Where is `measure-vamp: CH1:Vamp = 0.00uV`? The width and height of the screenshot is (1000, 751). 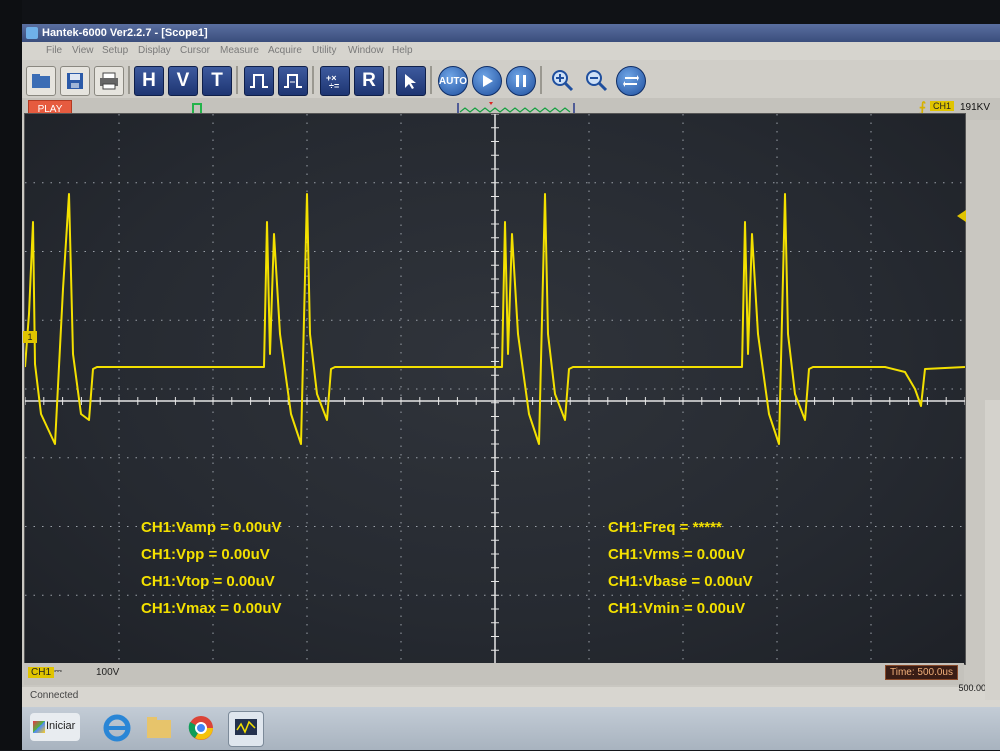
measure-vamp: CH1:Vamp = 0.00uV is located at coordinates (211, 527).